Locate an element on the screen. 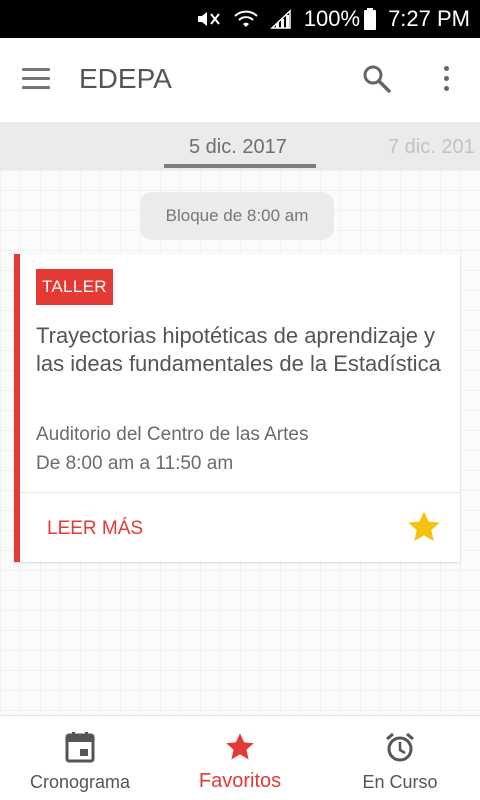 The width and height of the screenshot is (480, 800). nav-favoritos: Favoritos is located at coordinates (240, 758).